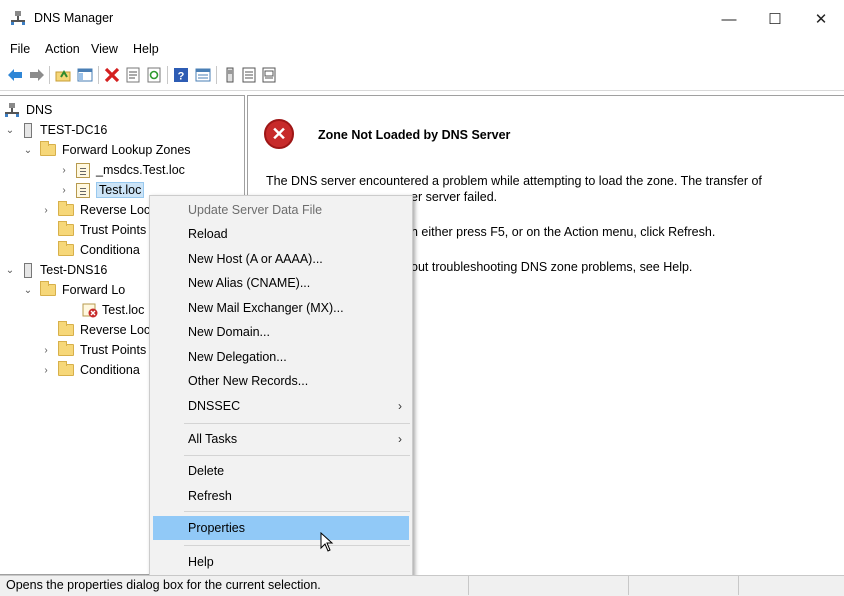  I want to click on tree-label: Test.loc, so click(123, 310).